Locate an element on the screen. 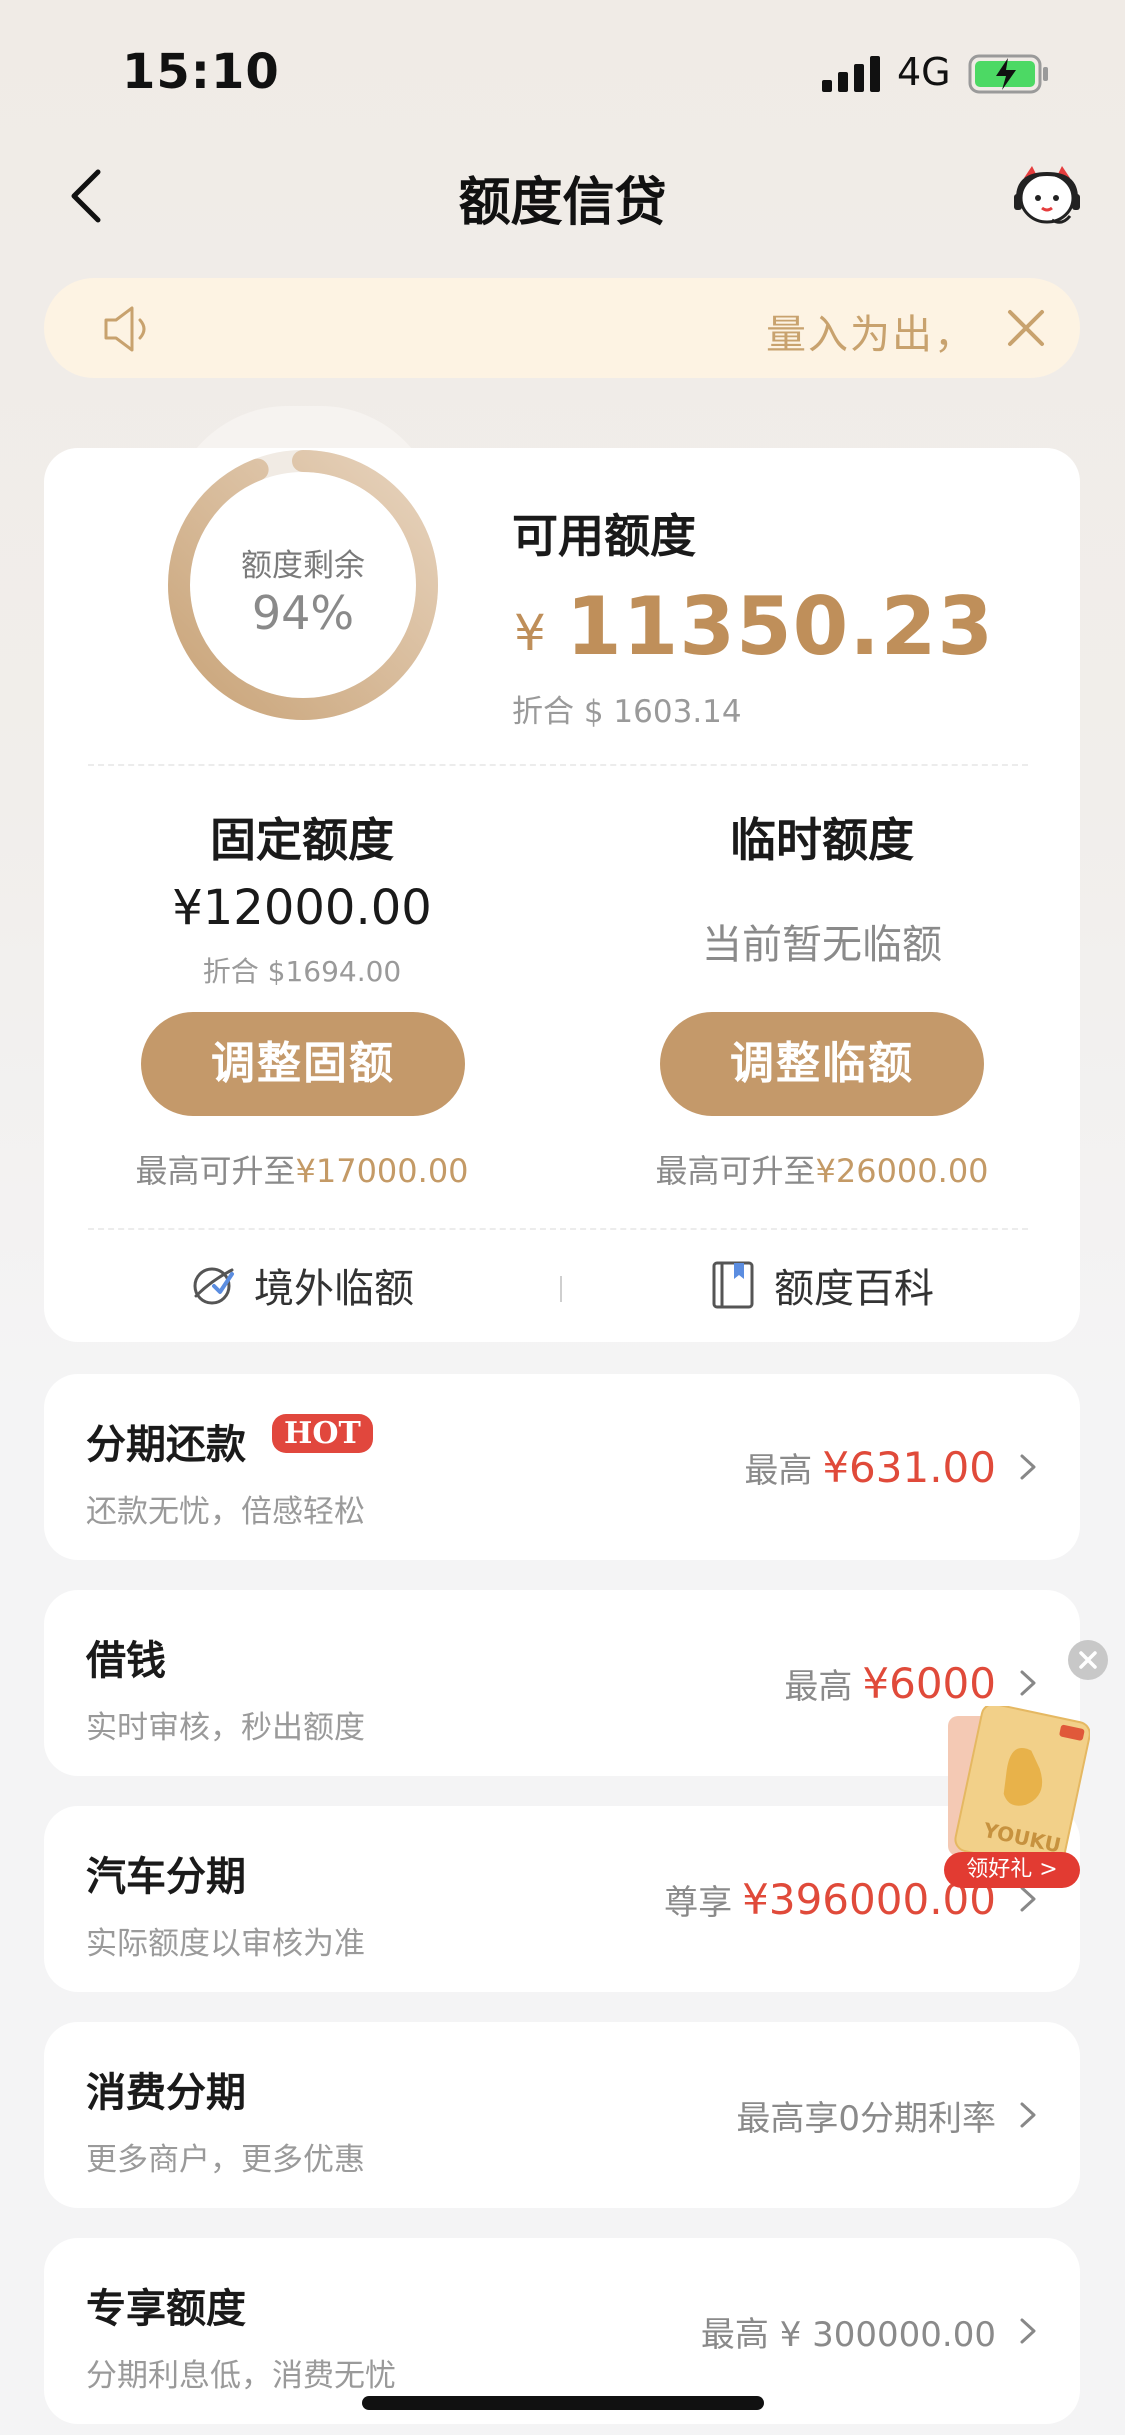 Image resolution: width=1125 pixels, height=2435 pixels. item-value: 最高 ¥ 300000.00 is located at coordinates (848, 2334).